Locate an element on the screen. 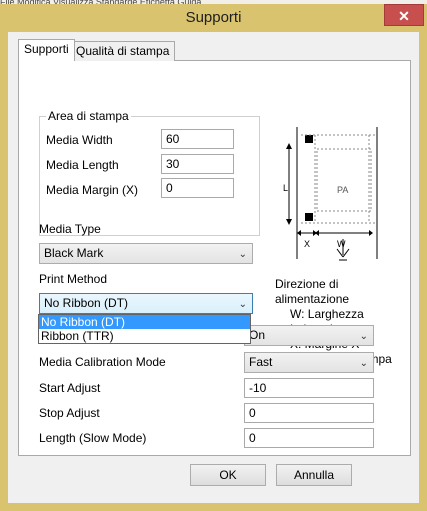  media-diagram: L PA X W is located at coordinates (330, 194).